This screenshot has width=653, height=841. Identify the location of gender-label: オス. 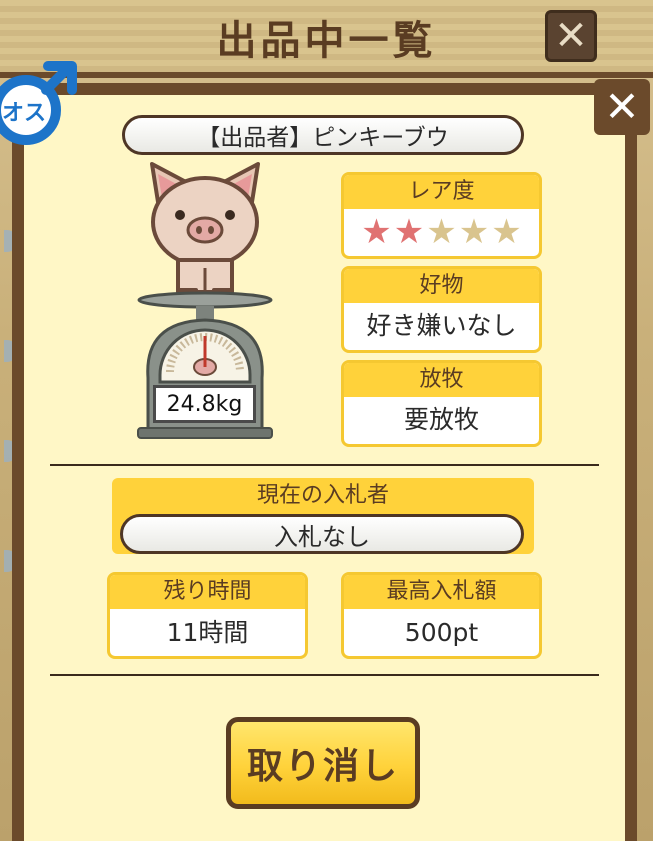
(24, 113).